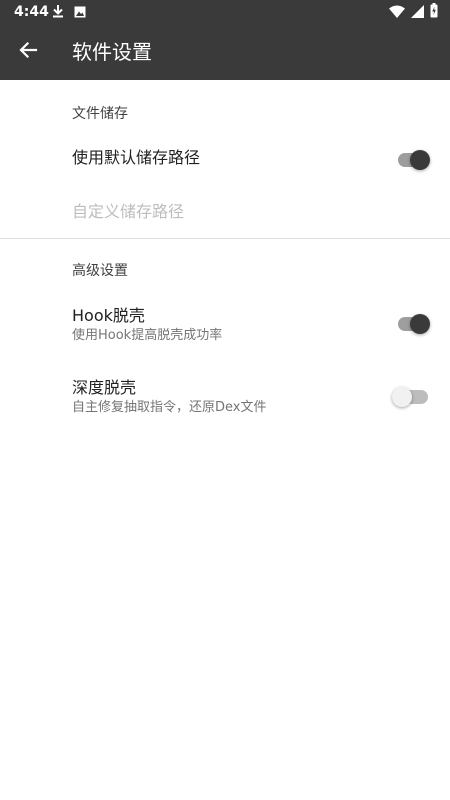 The height and width of the screenshot is (800, 450). I want to click on arrow-back-icon, so click(28, 52).